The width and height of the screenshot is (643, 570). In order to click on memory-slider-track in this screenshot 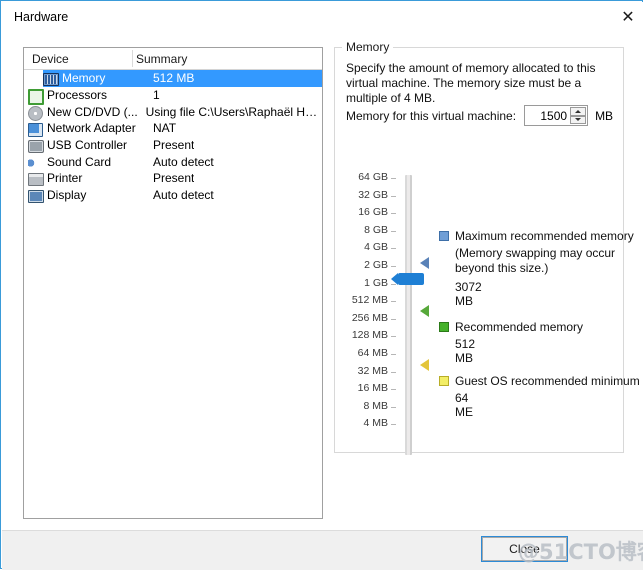, I will do `click(408, 315)`.